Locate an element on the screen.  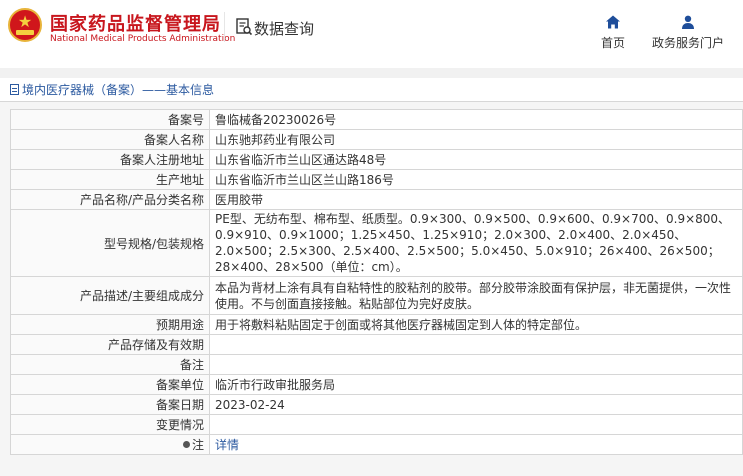
table-row: 备案日期 2023-02-24 is located at coordinates (376, 404).